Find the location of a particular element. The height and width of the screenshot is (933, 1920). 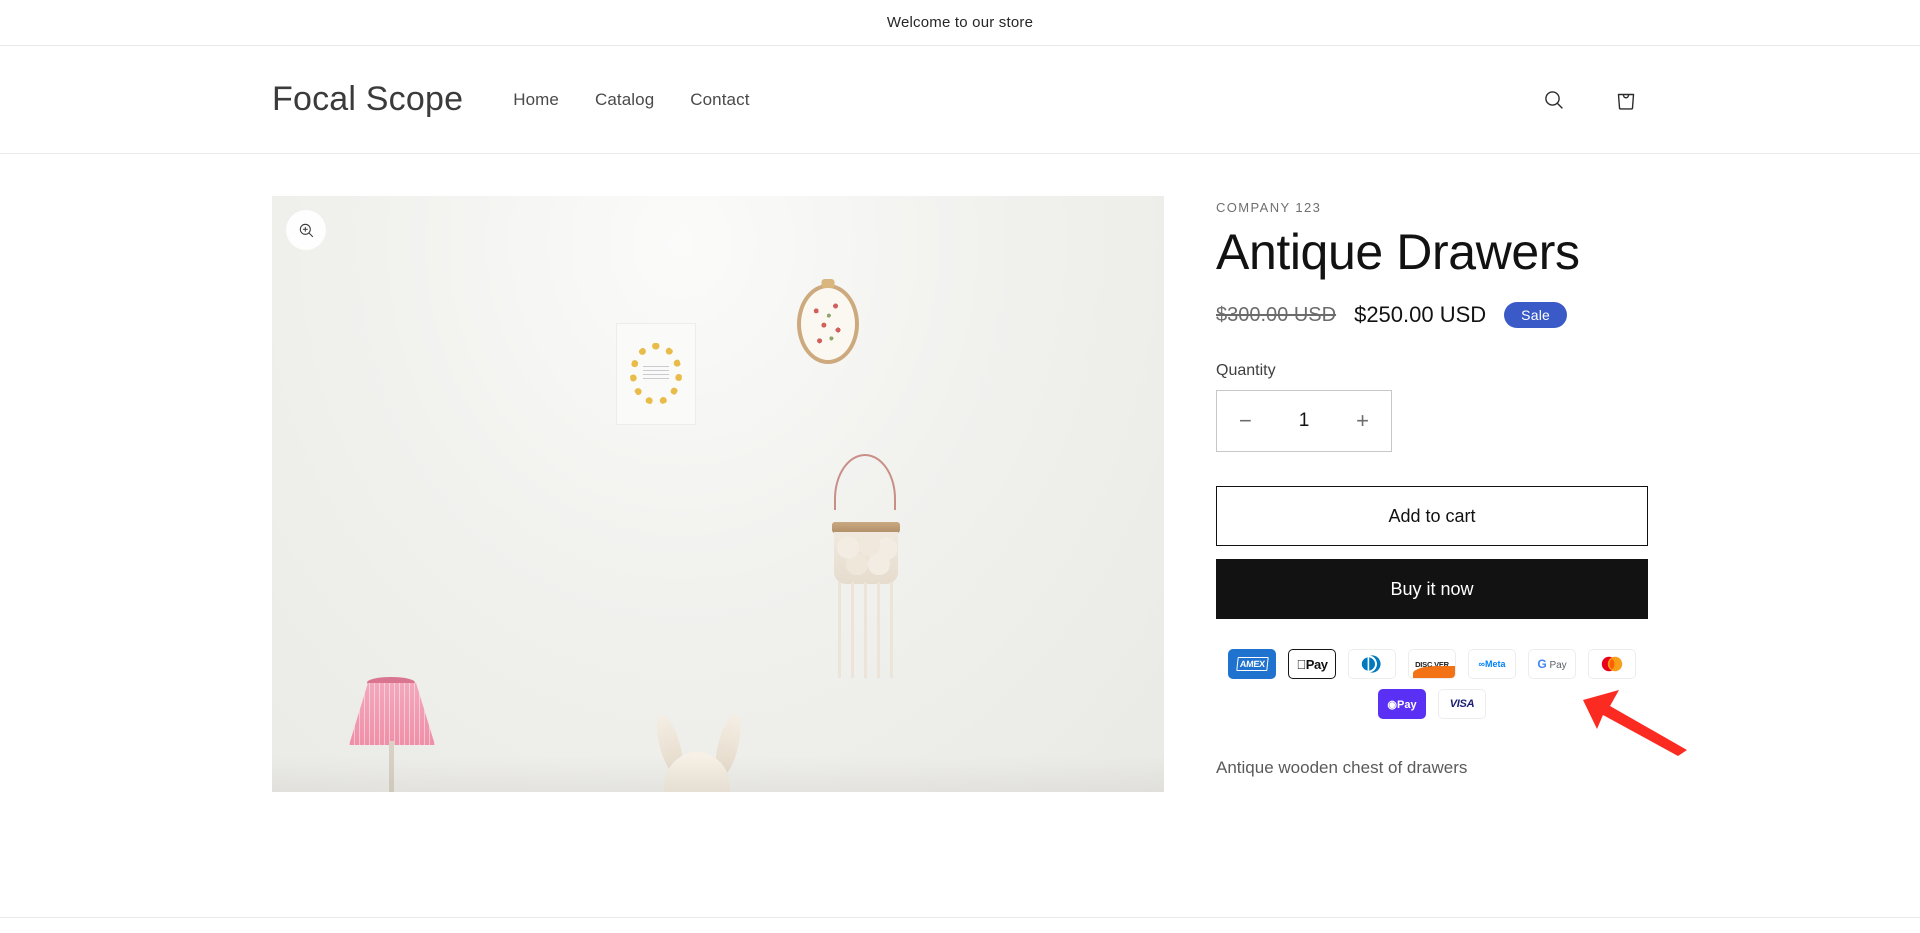

payment-icon-meta-pay: ∞Meta is located at coordinates (1492, 664).